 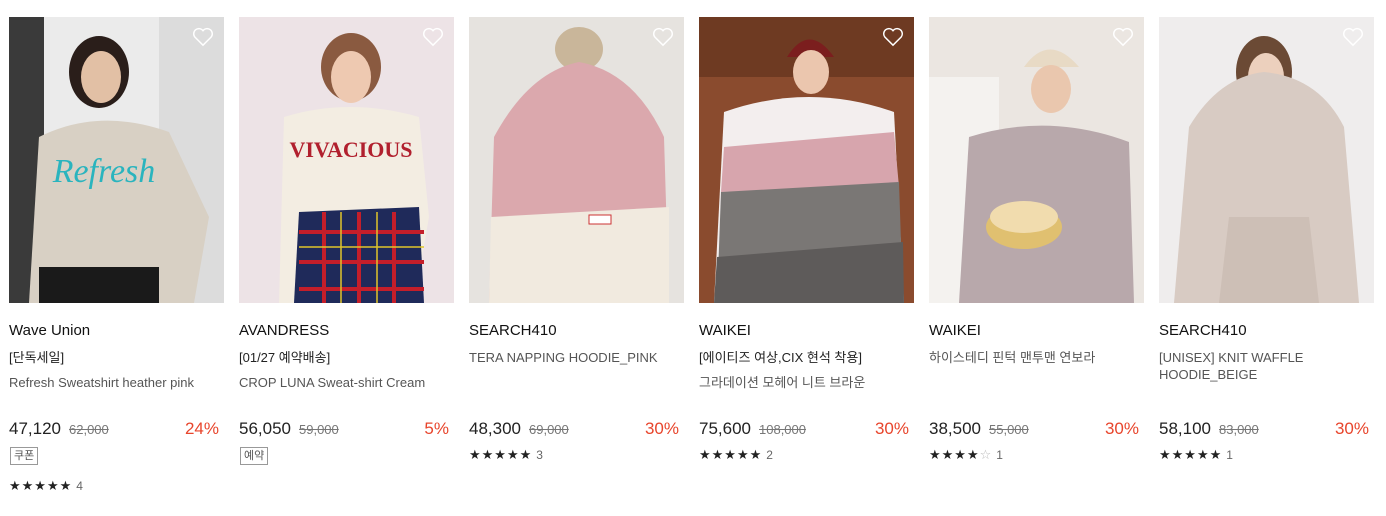 I want to click on price-row: 56,050 59,000 5%, so click(x=346, y=429).